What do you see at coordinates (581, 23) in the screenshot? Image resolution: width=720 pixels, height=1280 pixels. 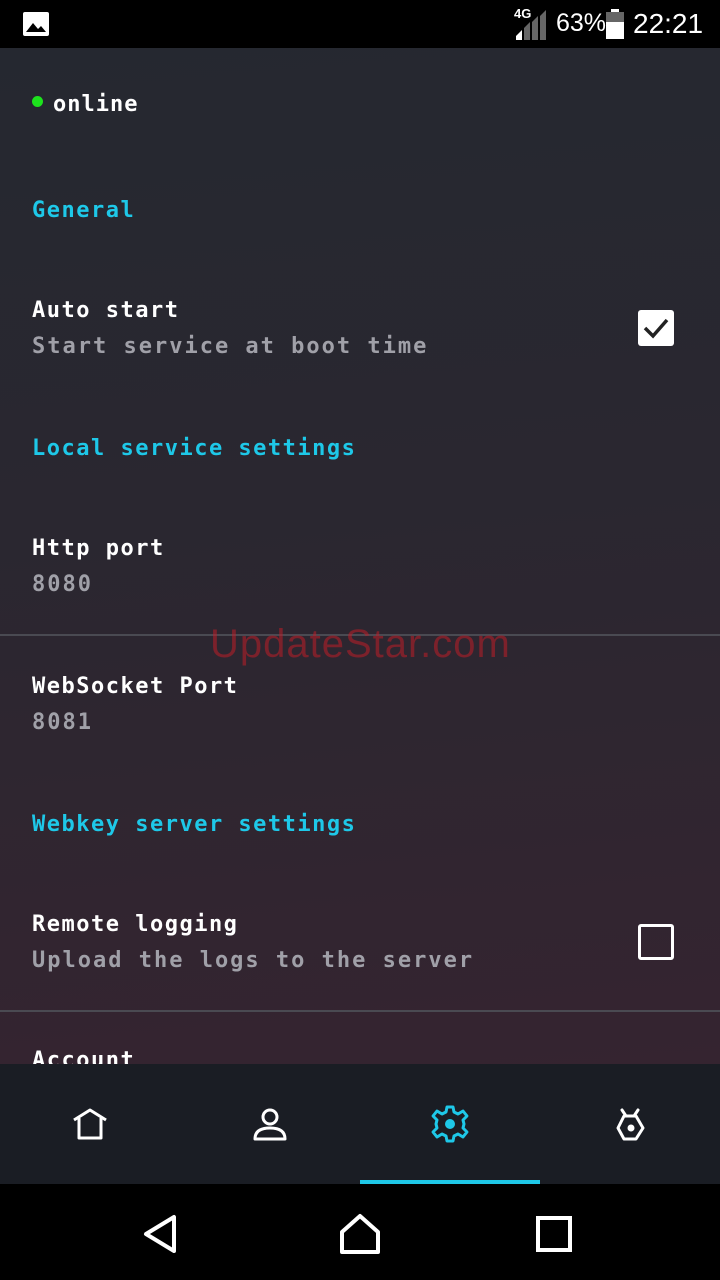 I see `battery-percent: 63%` at bounding box center [581, 23].